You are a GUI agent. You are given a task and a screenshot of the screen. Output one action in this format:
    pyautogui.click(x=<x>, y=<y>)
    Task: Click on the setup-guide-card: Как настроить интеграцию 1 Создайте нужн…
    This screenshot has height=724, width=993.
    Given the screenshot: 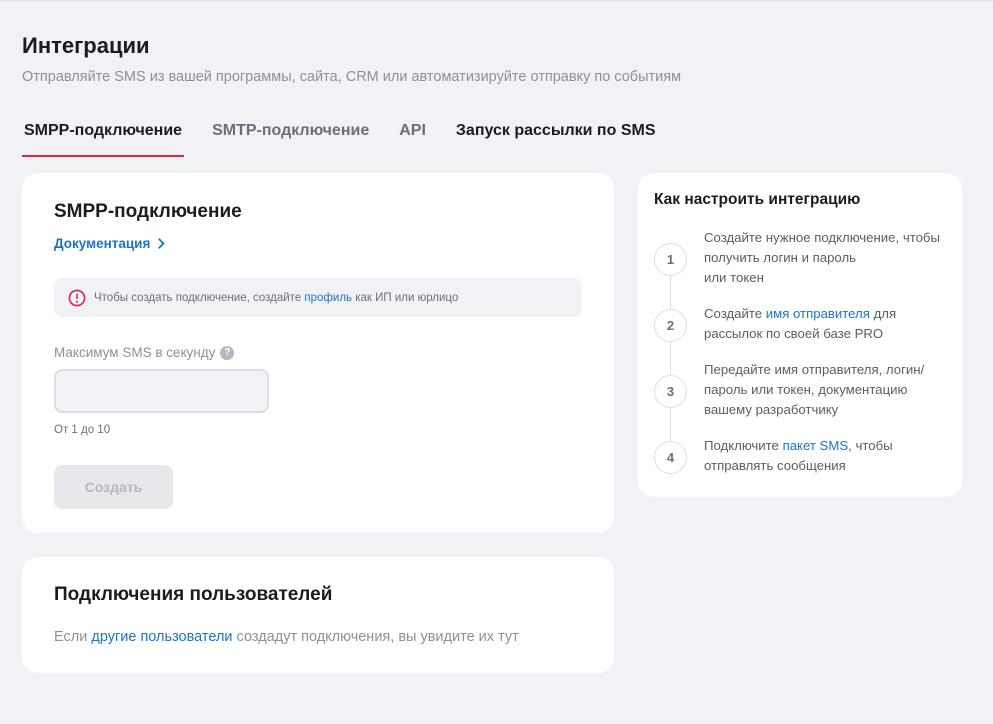 What is the action you would take?
    pyautogui.click(x=800, y=335)
    